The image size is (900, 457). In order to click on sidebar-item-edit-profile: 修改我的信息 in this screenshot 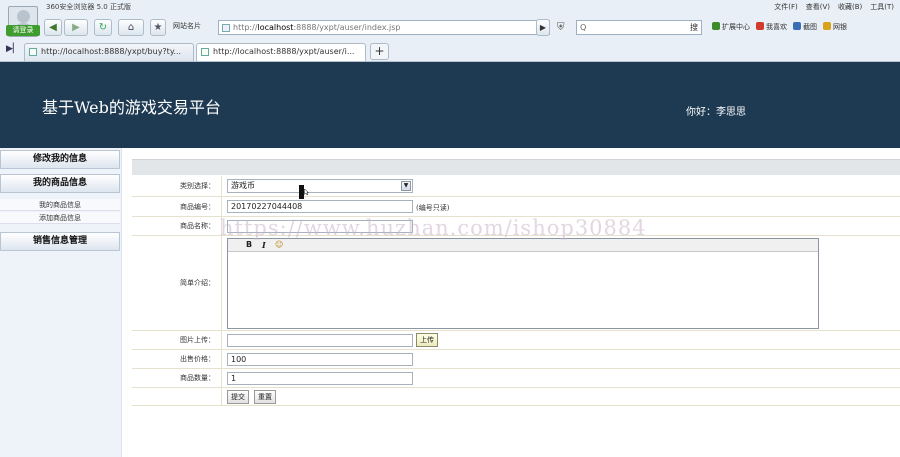, I will do `click(60, 159)`.